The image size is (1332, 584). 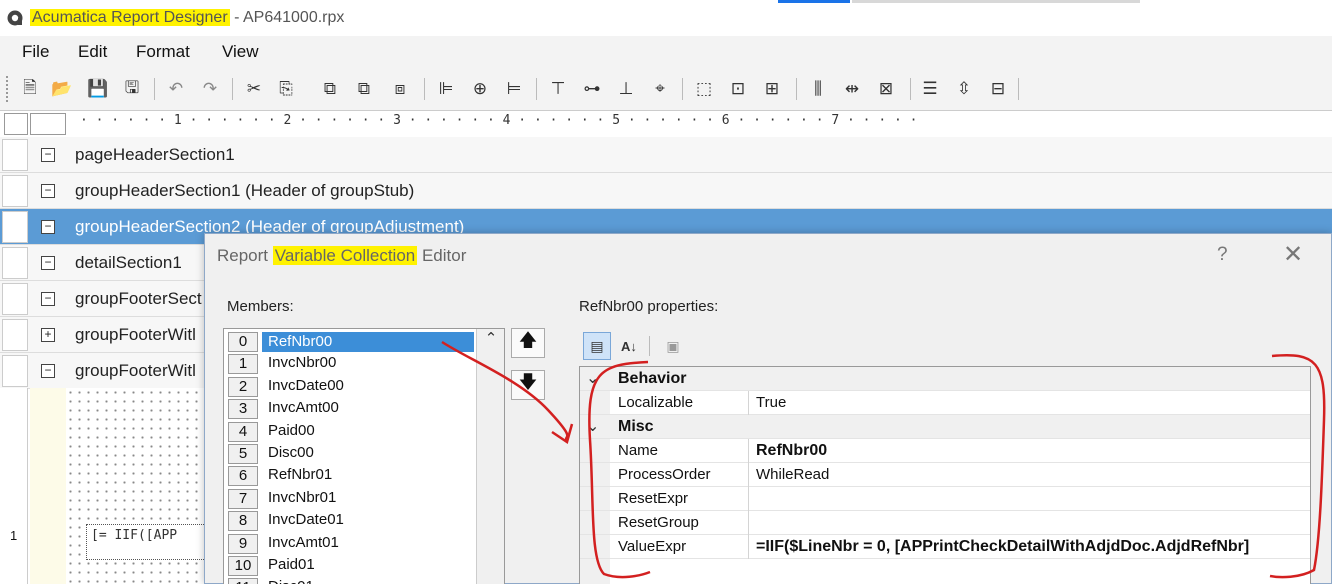 What do you see at coordinates (490, 456) in the screenshot?
I see `members-scrollbar: ⌃` at bounding box center [490, 456].